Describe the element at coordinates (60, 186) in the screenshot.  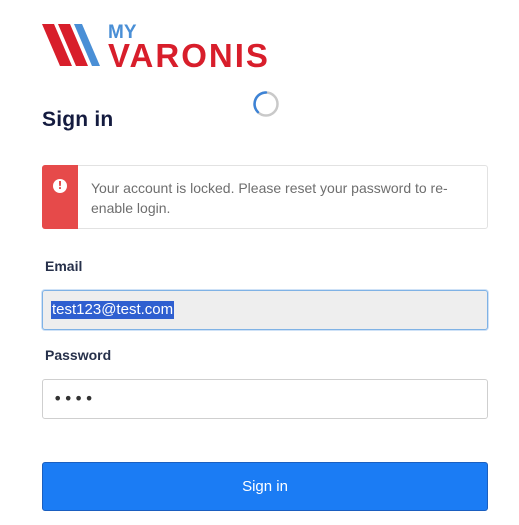
I see `exclamation-circle-icon: !` at that location.